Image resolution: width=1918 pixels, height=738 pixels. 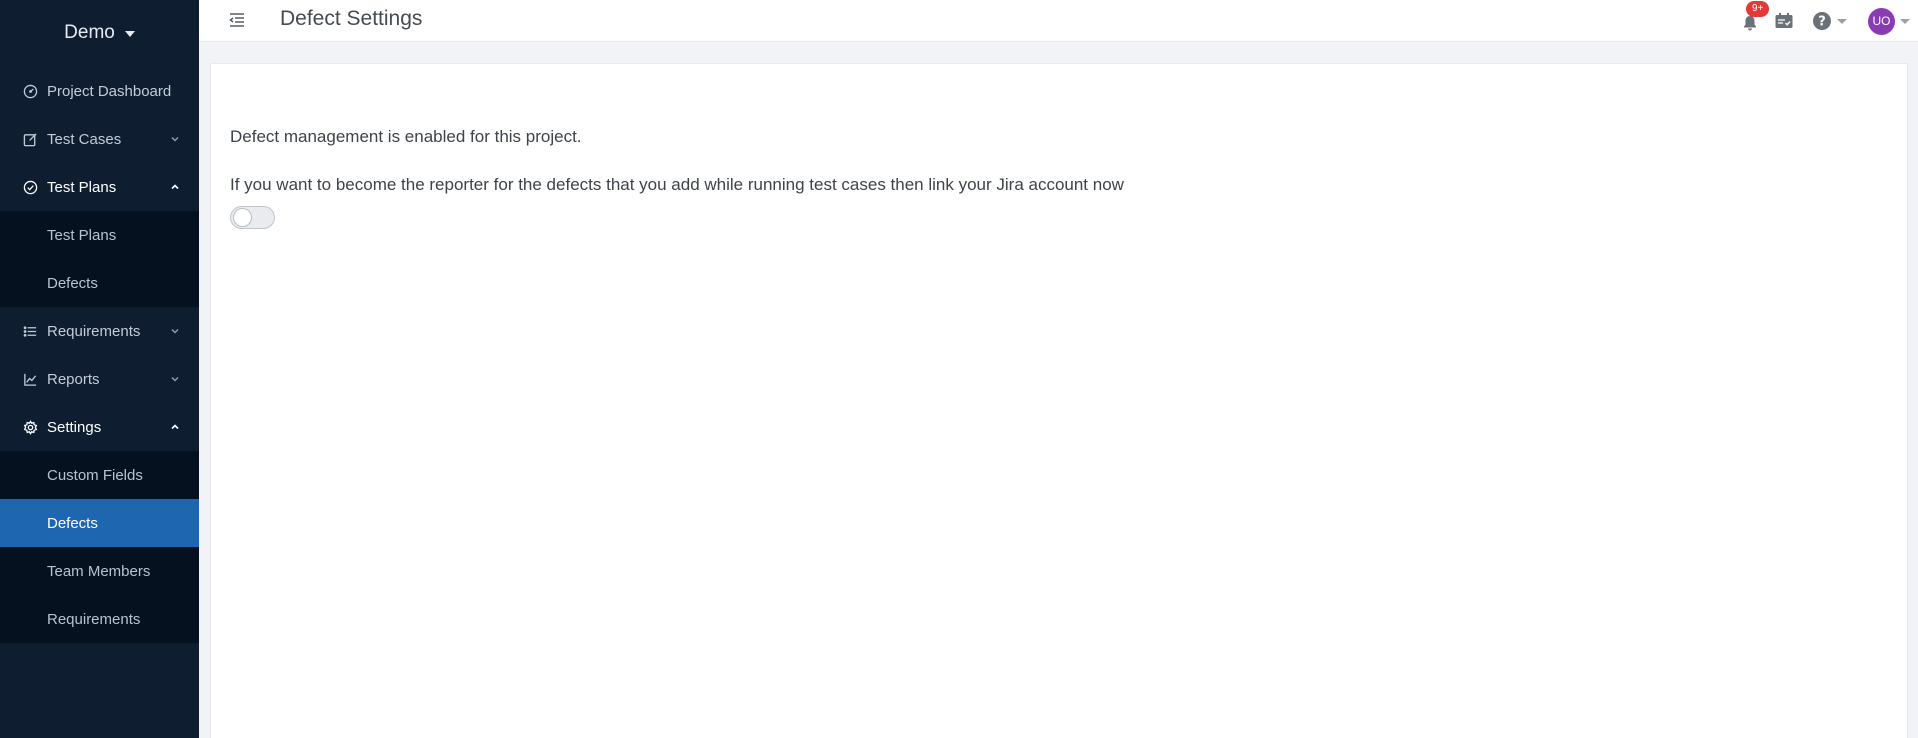 I want to click on user-menu: UO, so click(x=1890, y=21).